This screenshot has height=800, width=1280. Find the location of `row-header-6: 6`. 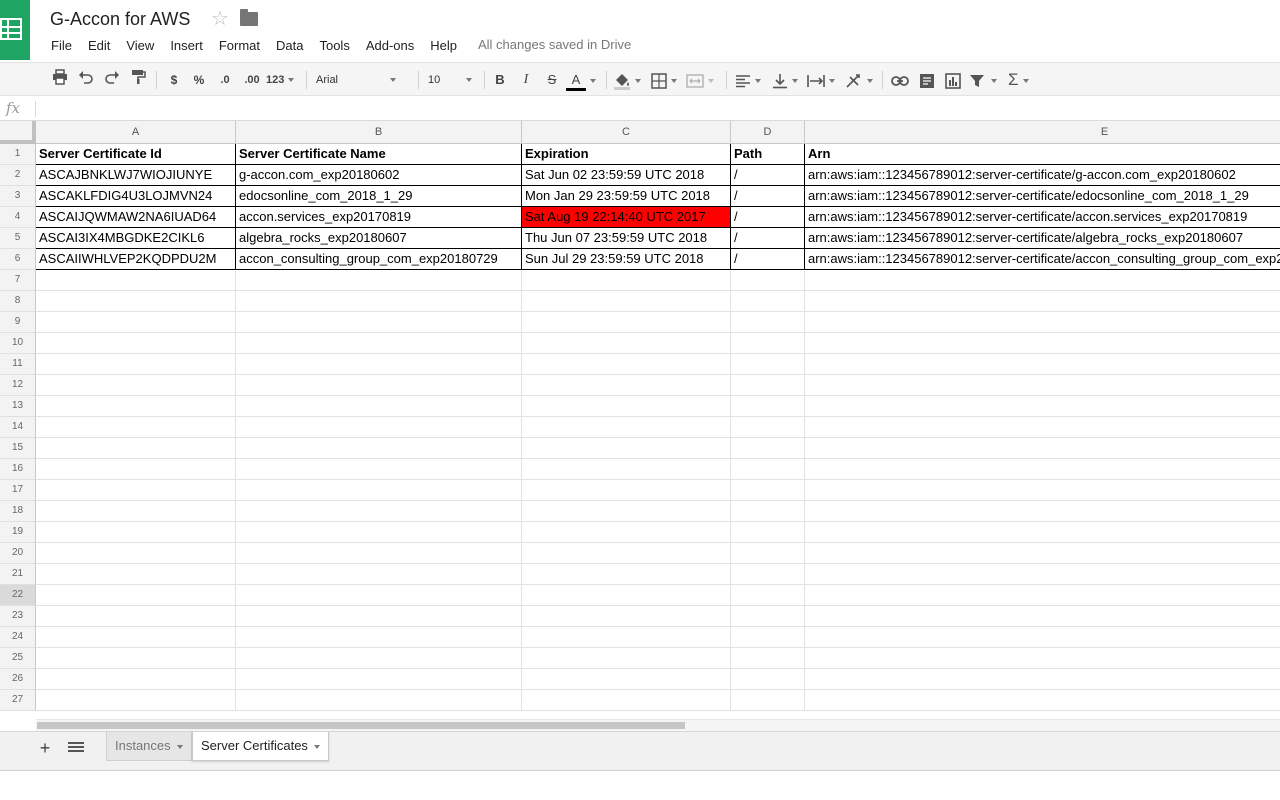

row-header-6: 6 is located at coordinates (18, 259).